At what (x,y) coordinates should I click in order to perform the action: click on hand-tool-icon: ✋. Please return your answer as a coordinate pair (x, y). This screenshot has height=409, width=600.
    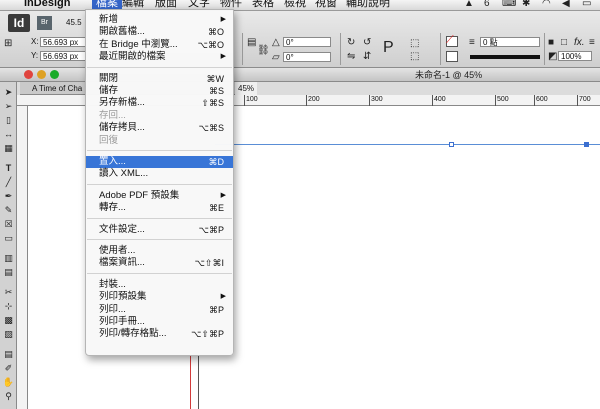
    Looking at the image, I should click on (8, 382).